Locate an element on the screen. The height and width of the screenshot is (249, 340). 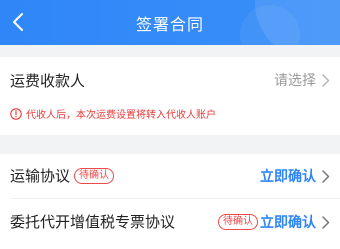
page-title: 签署合同 is located at coordinates (169, 24).